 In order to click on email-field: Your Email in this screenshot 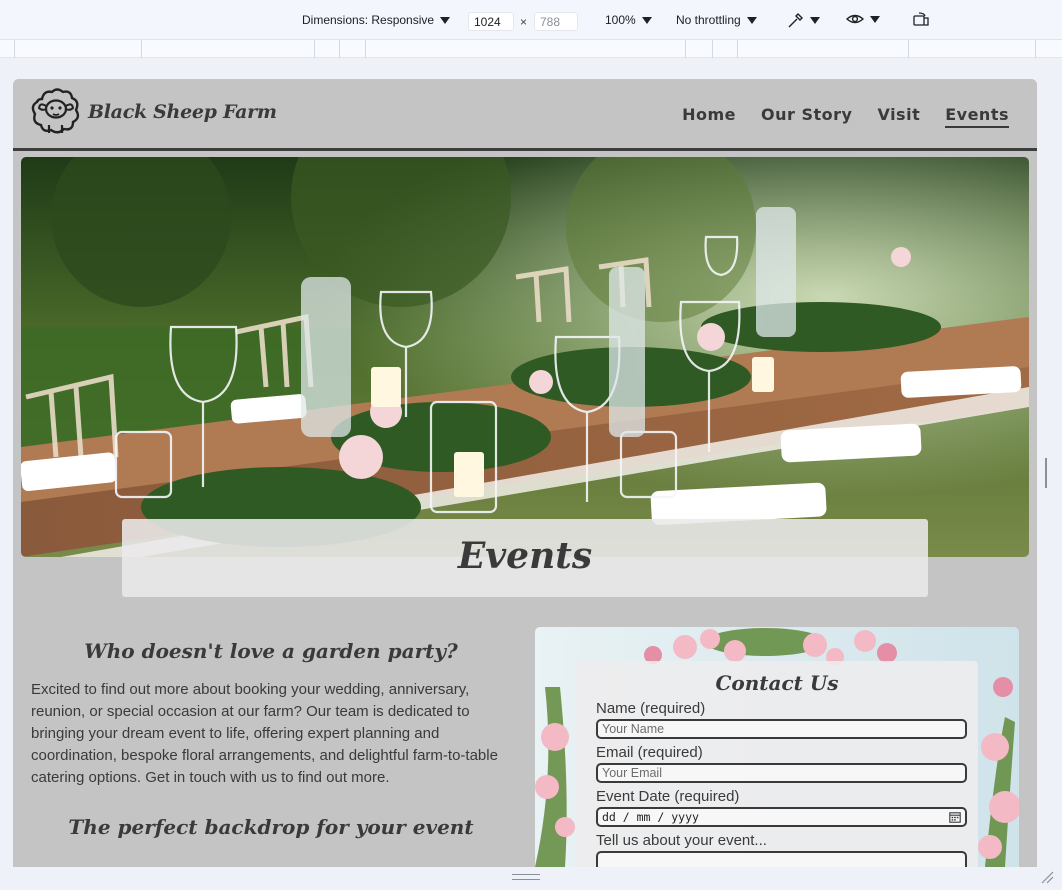, I will do `click(781, 773)`.